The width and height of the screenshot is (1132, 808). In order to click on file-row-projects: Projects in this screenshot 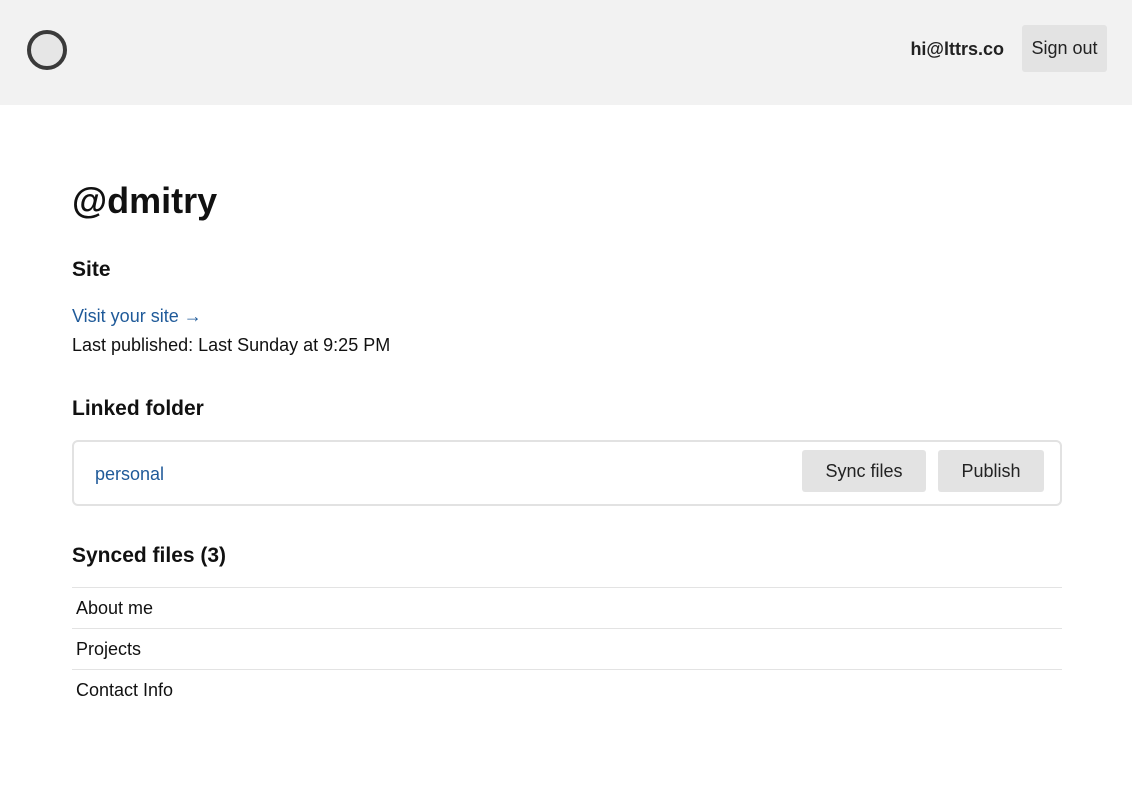, I will do `click(567, 648)`.